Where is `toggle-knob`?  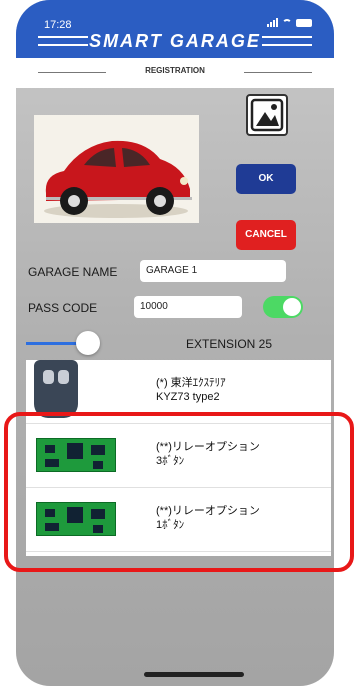
toggle-knob is located at coordinates (292, 307).